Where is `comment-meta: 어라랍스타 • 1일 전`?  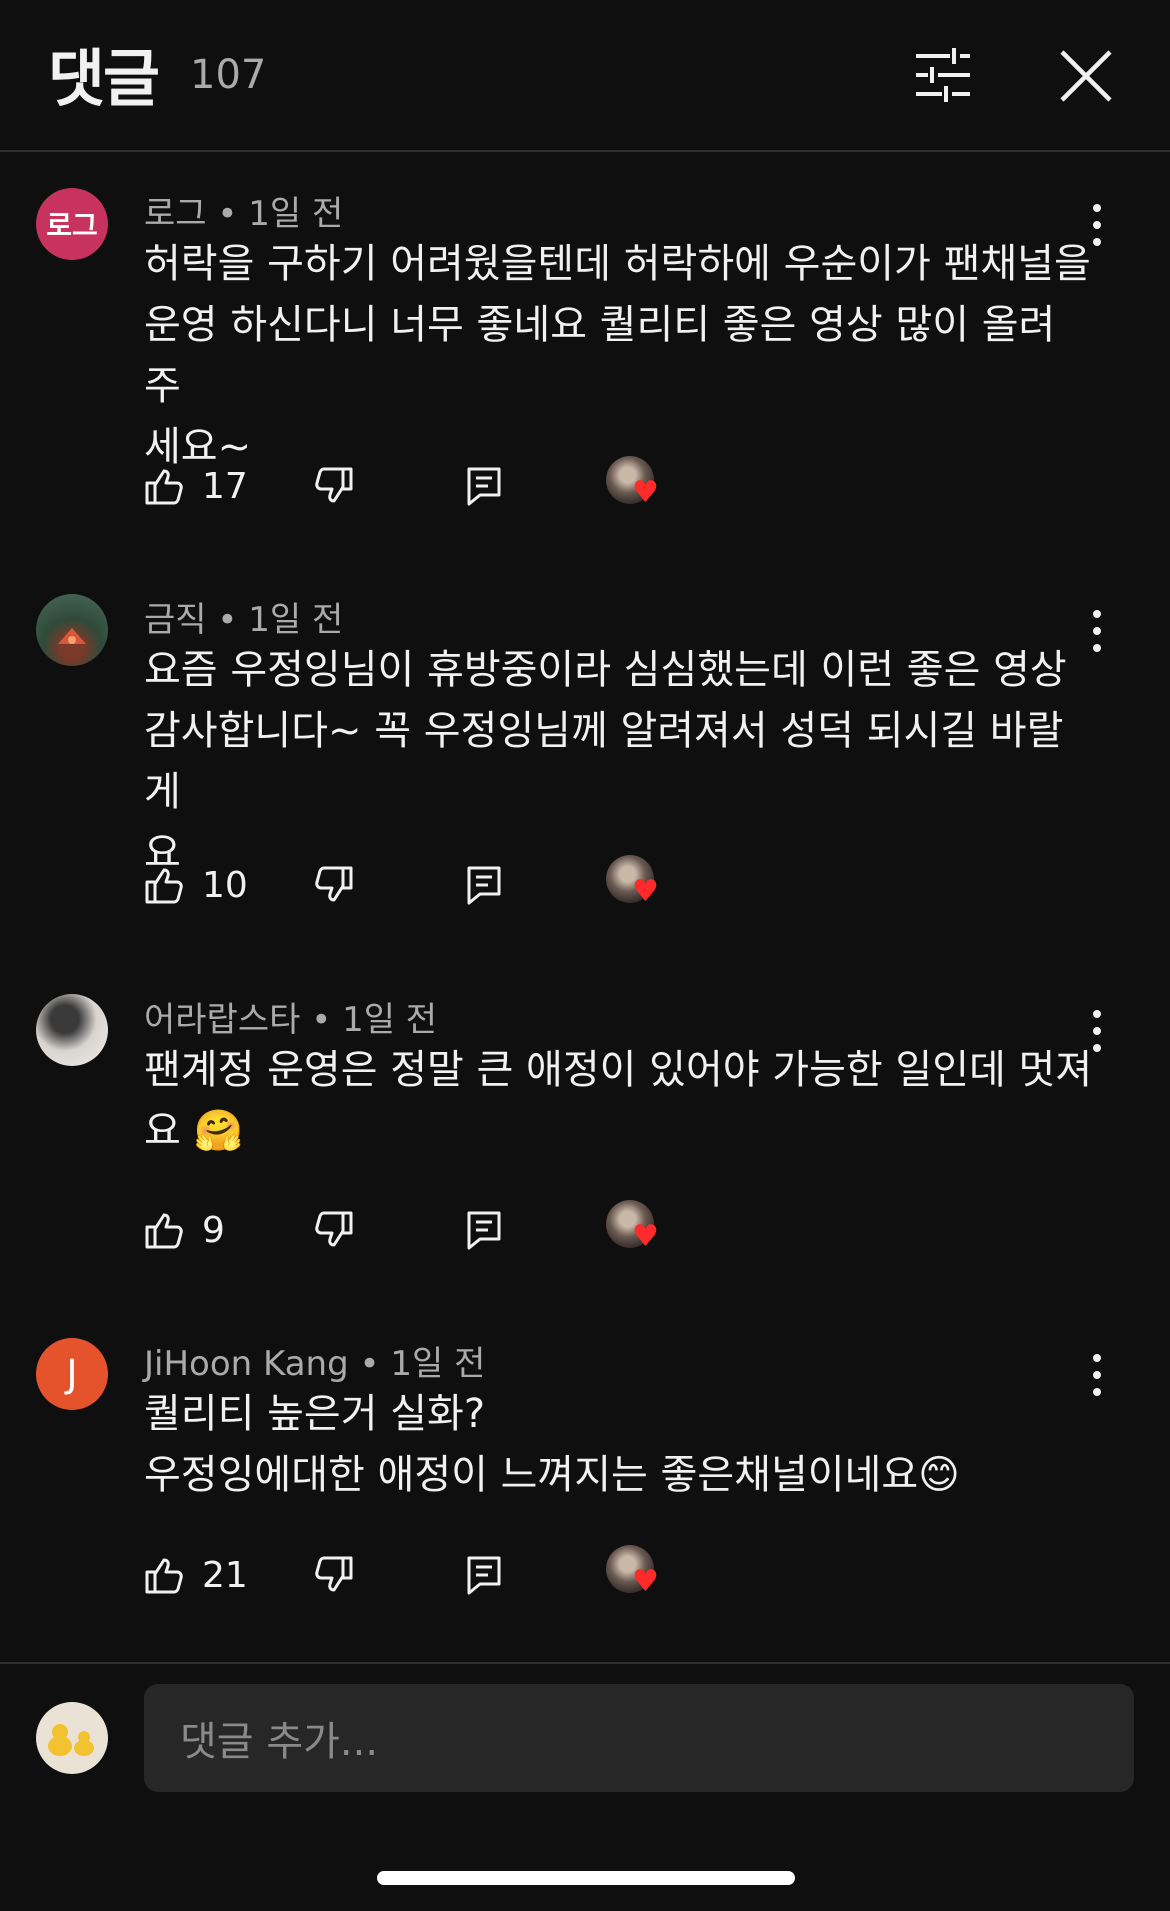
comment-meta: 어라랍스타 • 1일 전 is located at coordinates (291, 1020).